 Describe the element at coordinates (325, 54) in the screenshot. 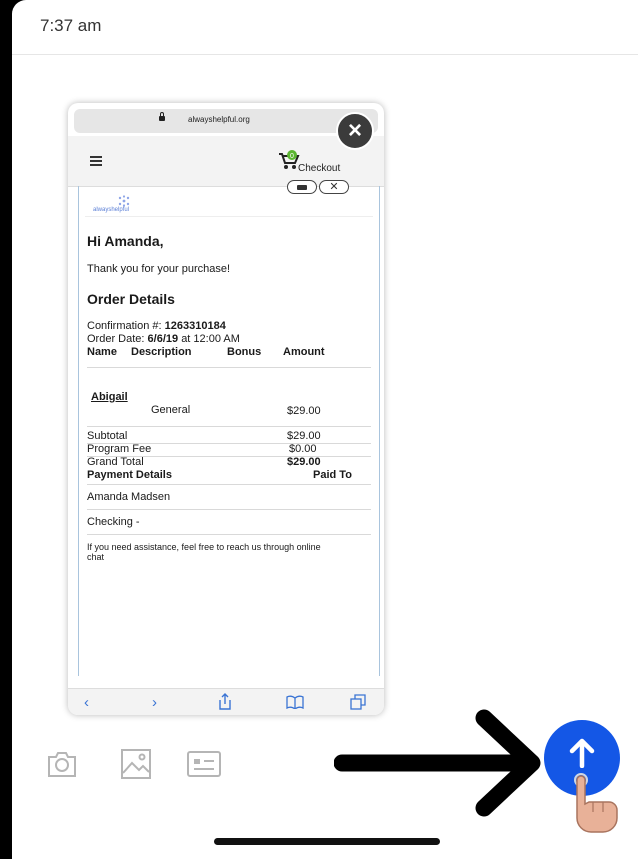

I see `status-divider` at that location.